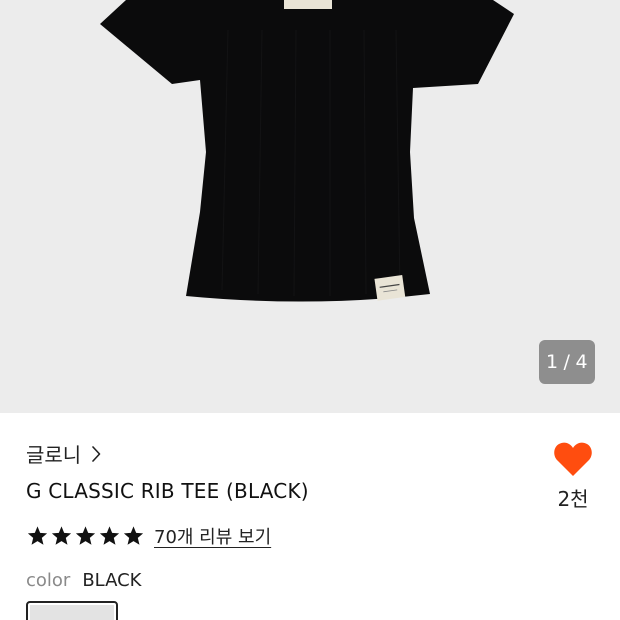 The height and width of the screenshot is (620, 620). Describe the element at coordinates (167, 491) in the screenshot. I see `product-title: G CLASSIC RIB TEE (BLACK)` at that location.